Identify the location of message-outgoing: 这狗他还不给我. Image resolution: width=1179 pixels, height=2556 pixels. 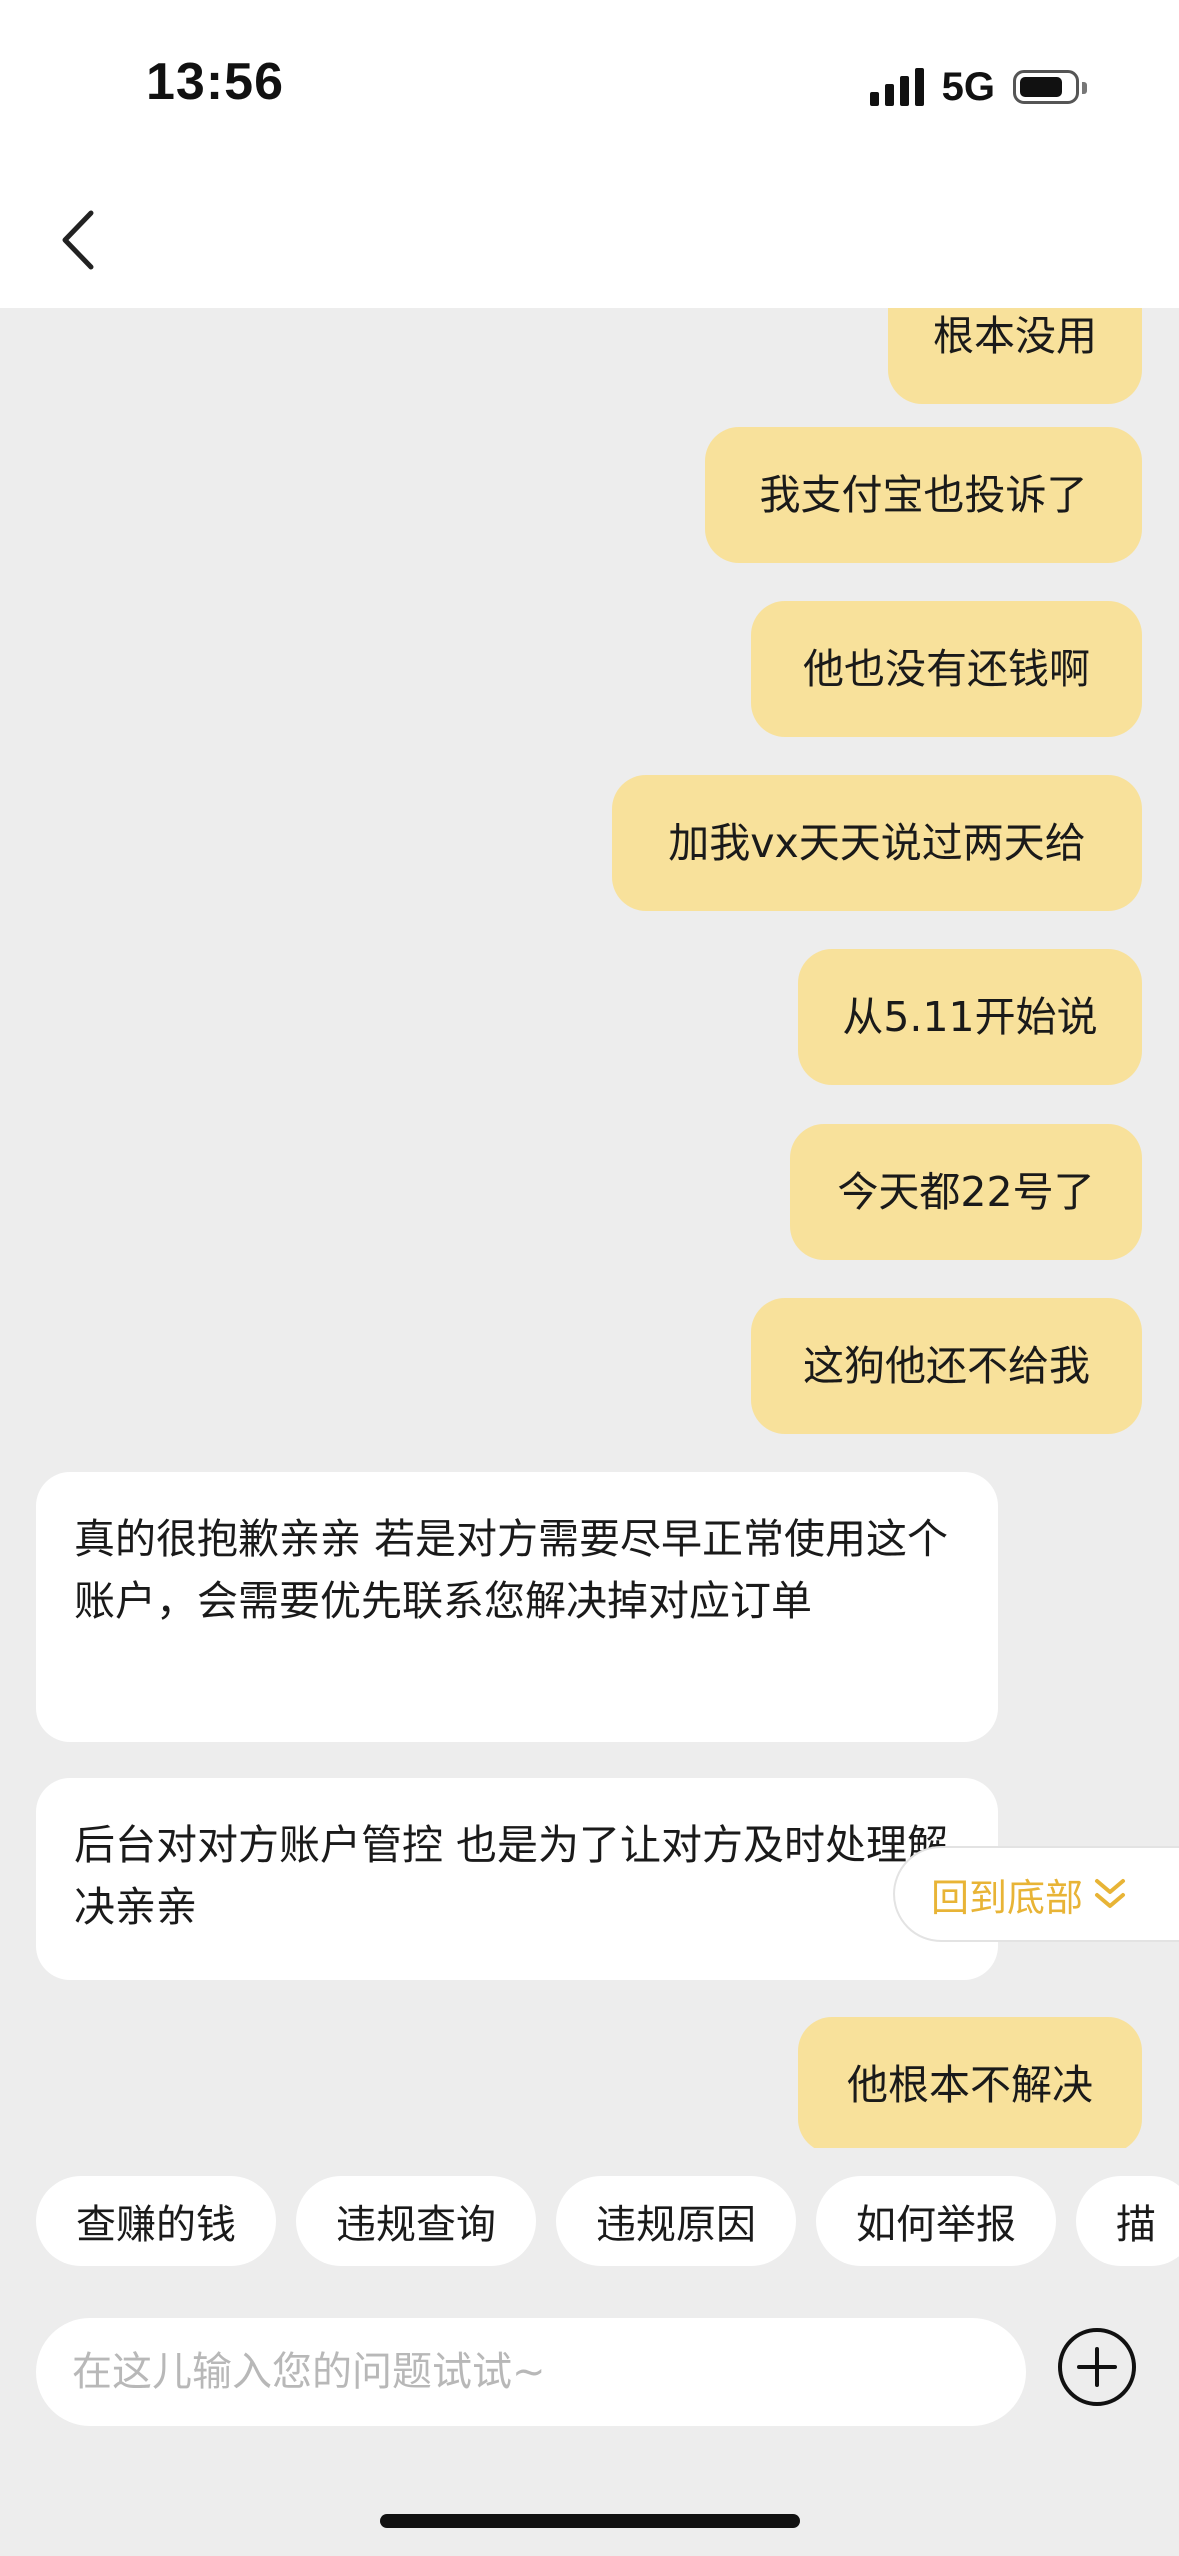
(946, 1366).